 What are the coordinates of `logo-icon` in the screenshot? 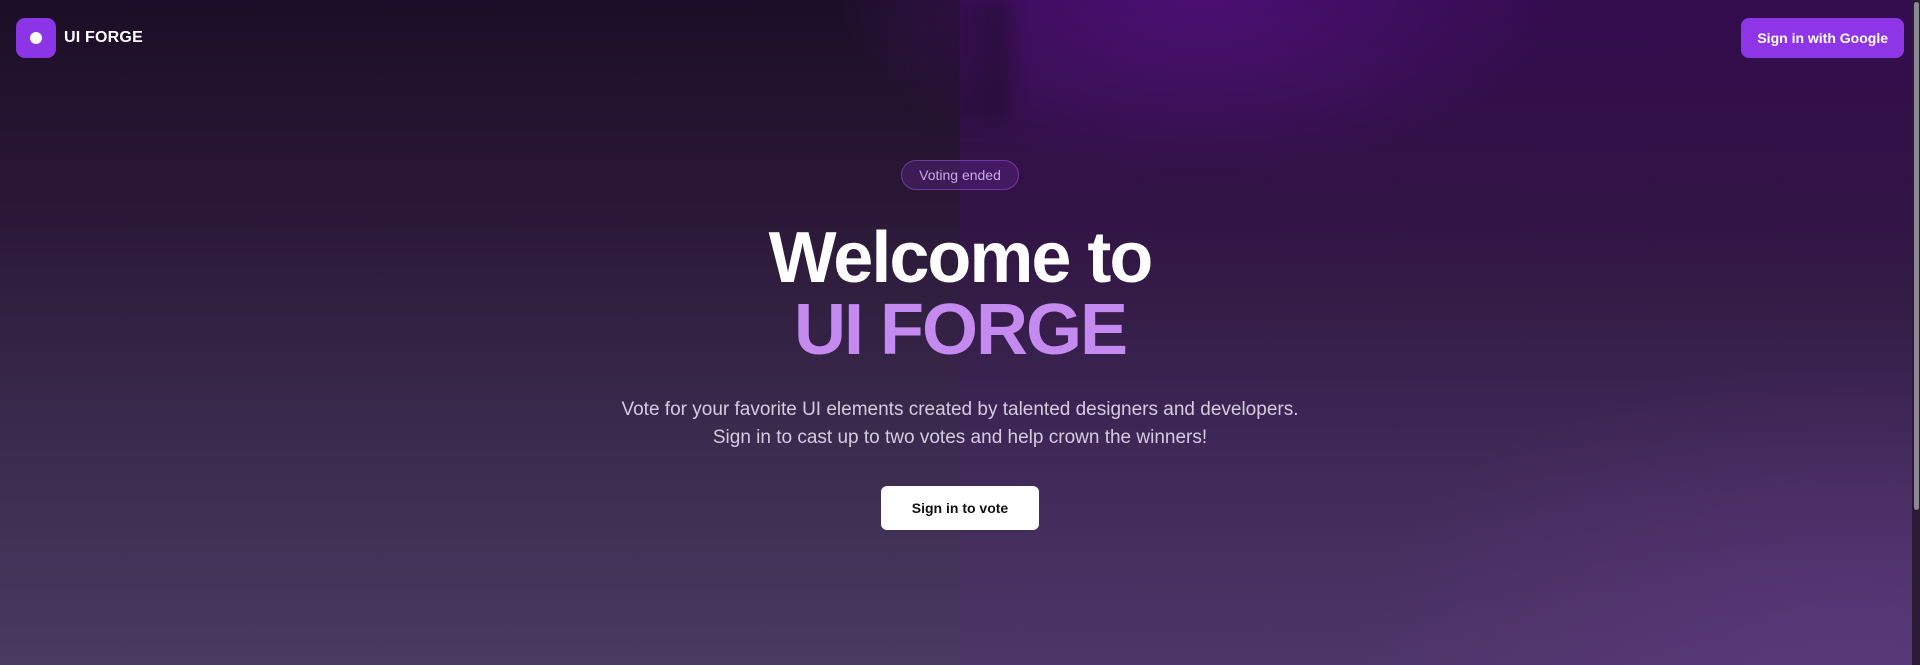 It's located at (36, 38).